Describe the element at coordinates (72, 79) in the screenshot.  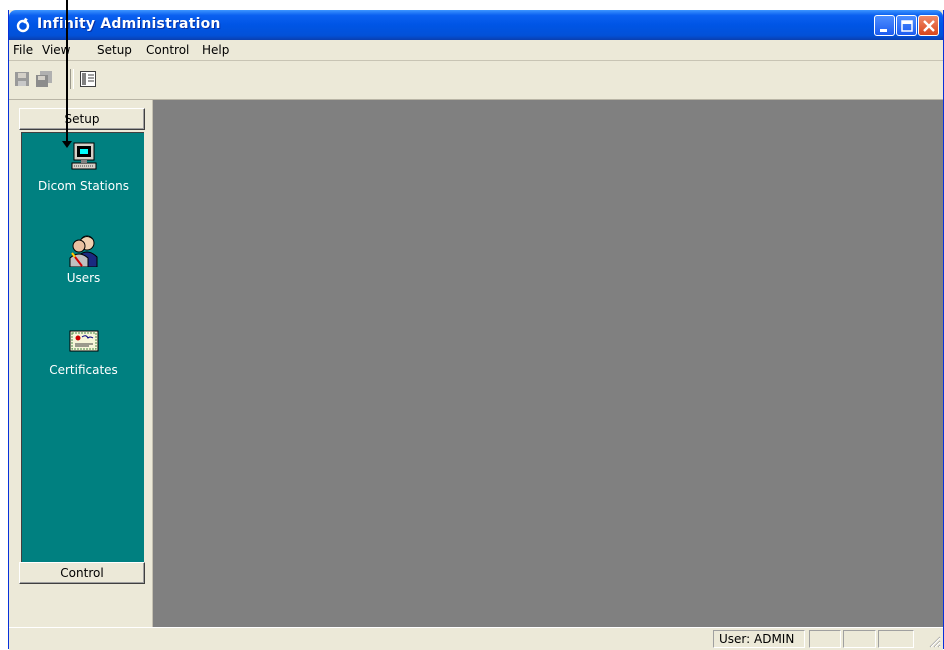
I see `toolbar-separator` at that location.